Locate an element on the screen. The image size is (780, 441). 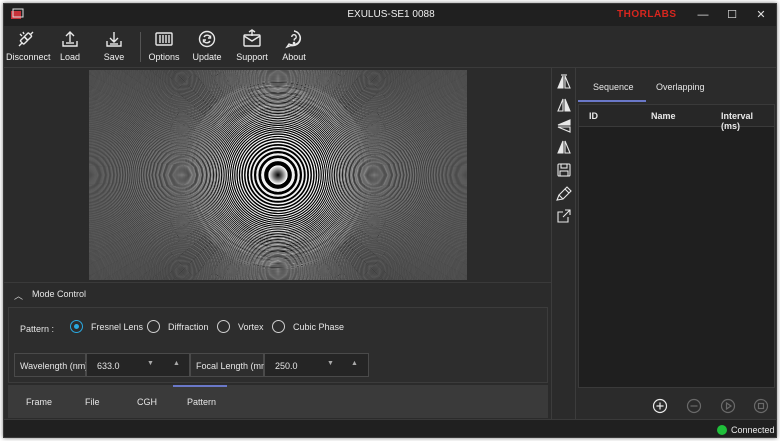
wavelength-label: Wavelength (nm) is located at coordinates (54, 366).